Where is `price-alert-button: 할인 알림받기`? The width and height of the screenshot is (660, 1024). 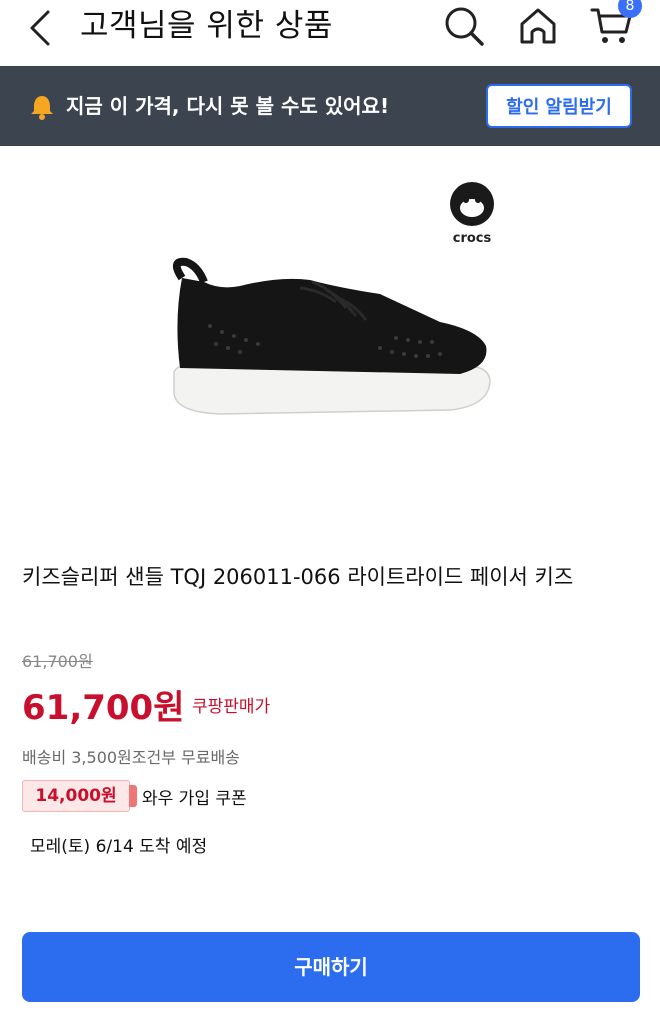
price-alert-button: 할인 알림받기 is located at coordinates (559, 106).